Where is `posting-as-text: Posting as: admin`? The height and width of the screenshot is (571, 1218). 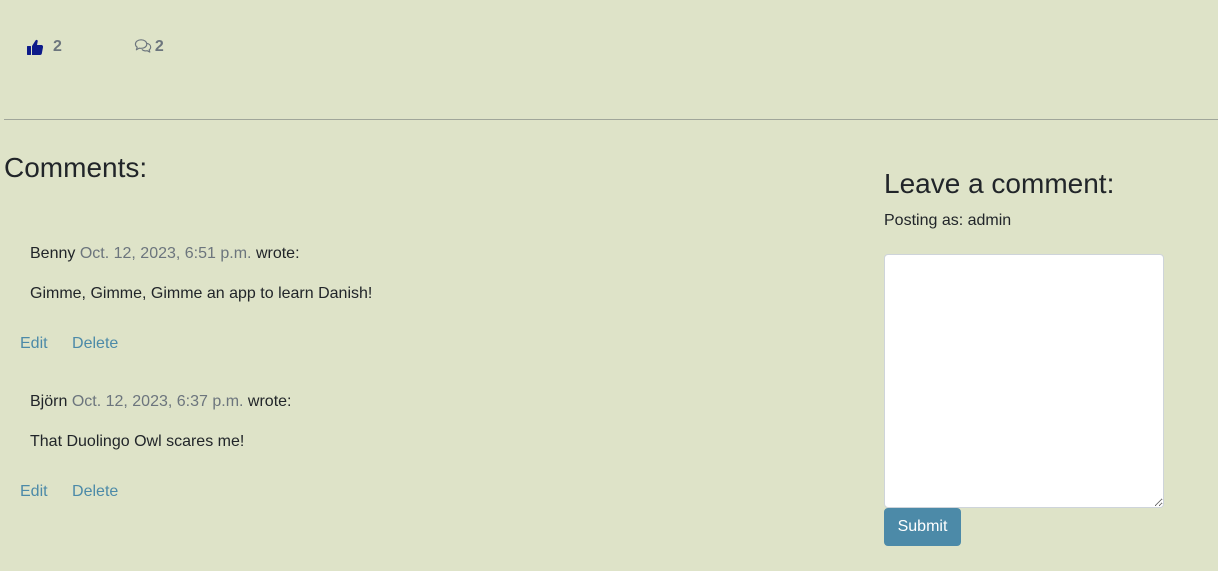 posting-as-text: Posting as: admin is located at coordinates (948, 220).